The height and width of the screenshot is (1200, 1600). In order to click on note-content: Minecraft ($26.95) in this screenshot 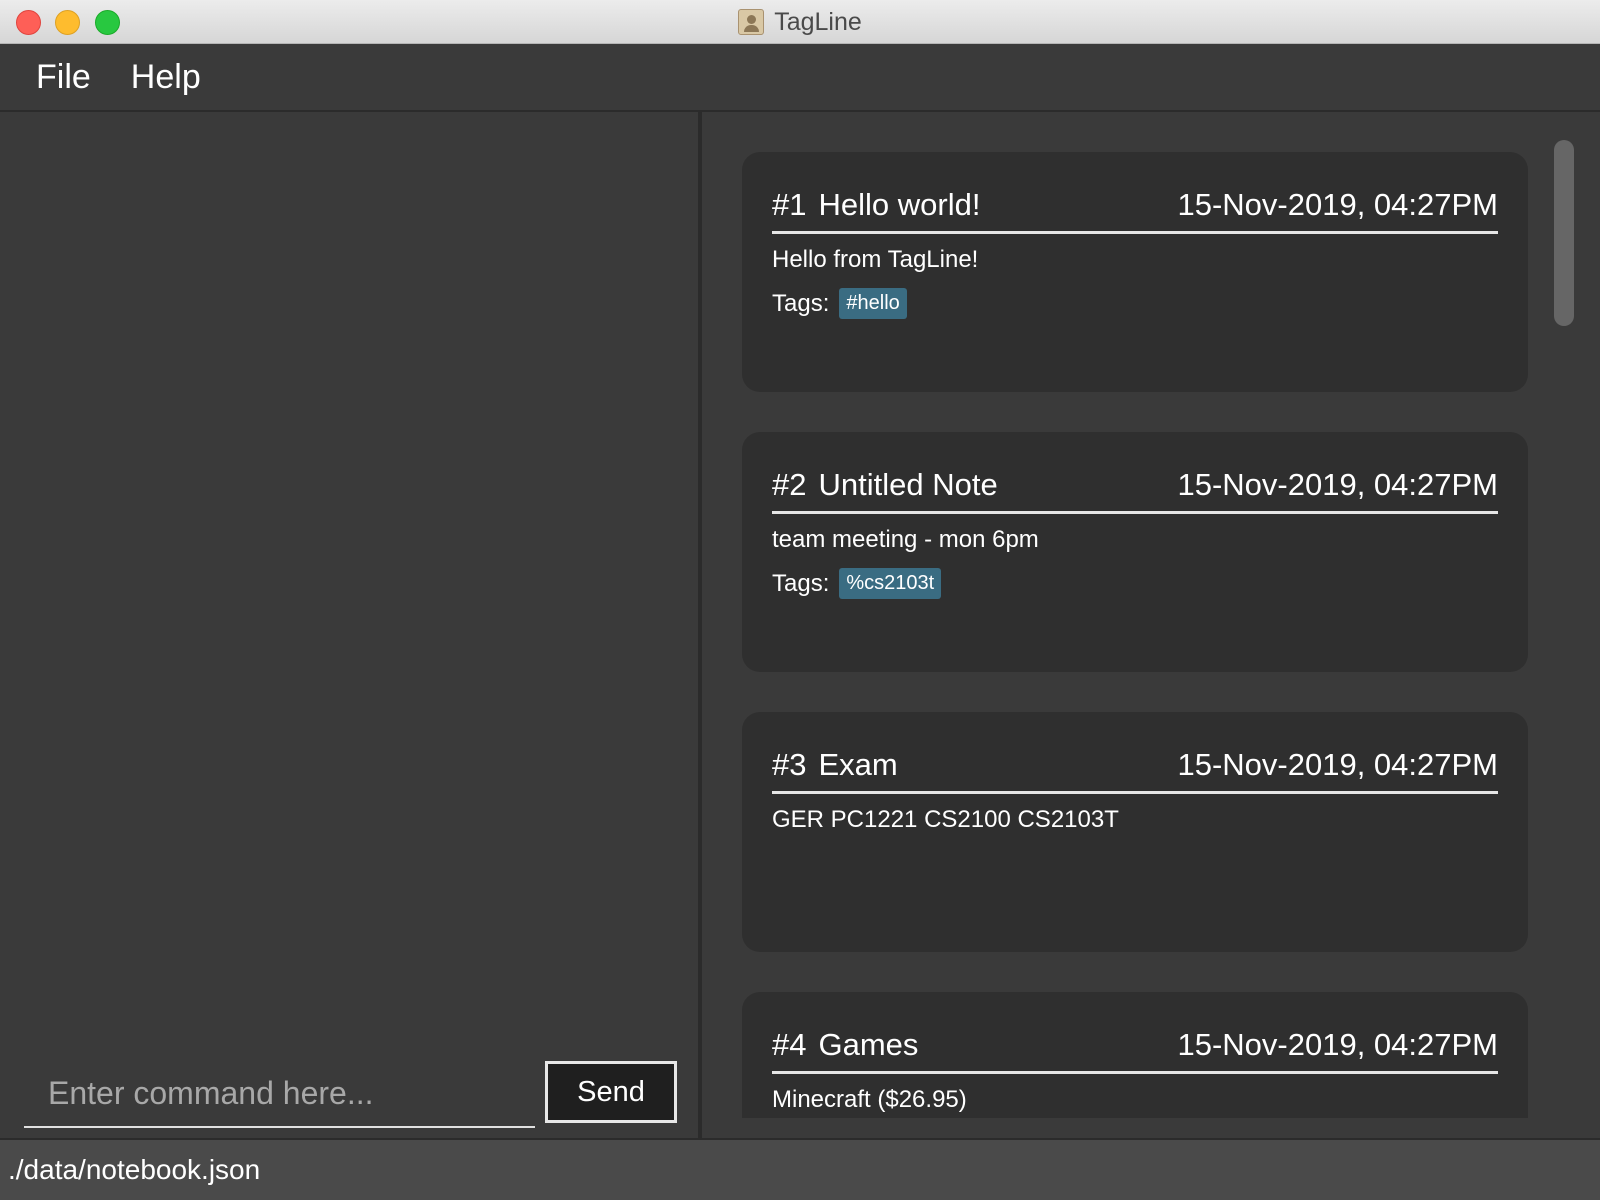, I will do `click(869, 1099)`.